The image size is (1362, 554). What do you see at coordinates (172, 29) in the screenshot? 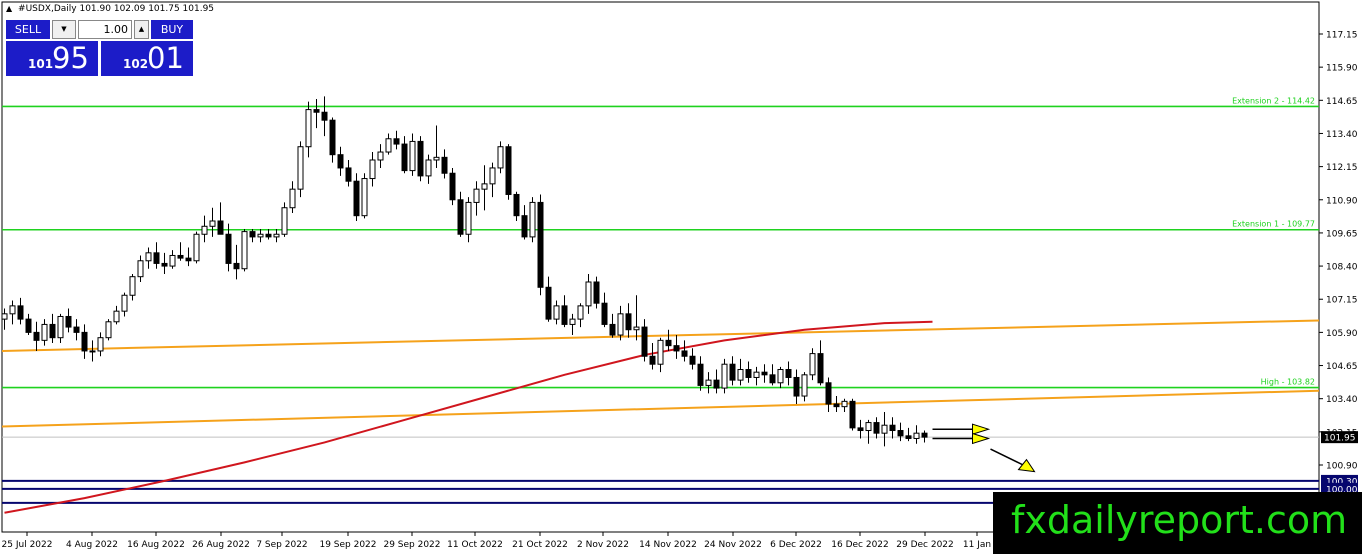
I see `buy-button: BUY` at bounding box center [172, 29].